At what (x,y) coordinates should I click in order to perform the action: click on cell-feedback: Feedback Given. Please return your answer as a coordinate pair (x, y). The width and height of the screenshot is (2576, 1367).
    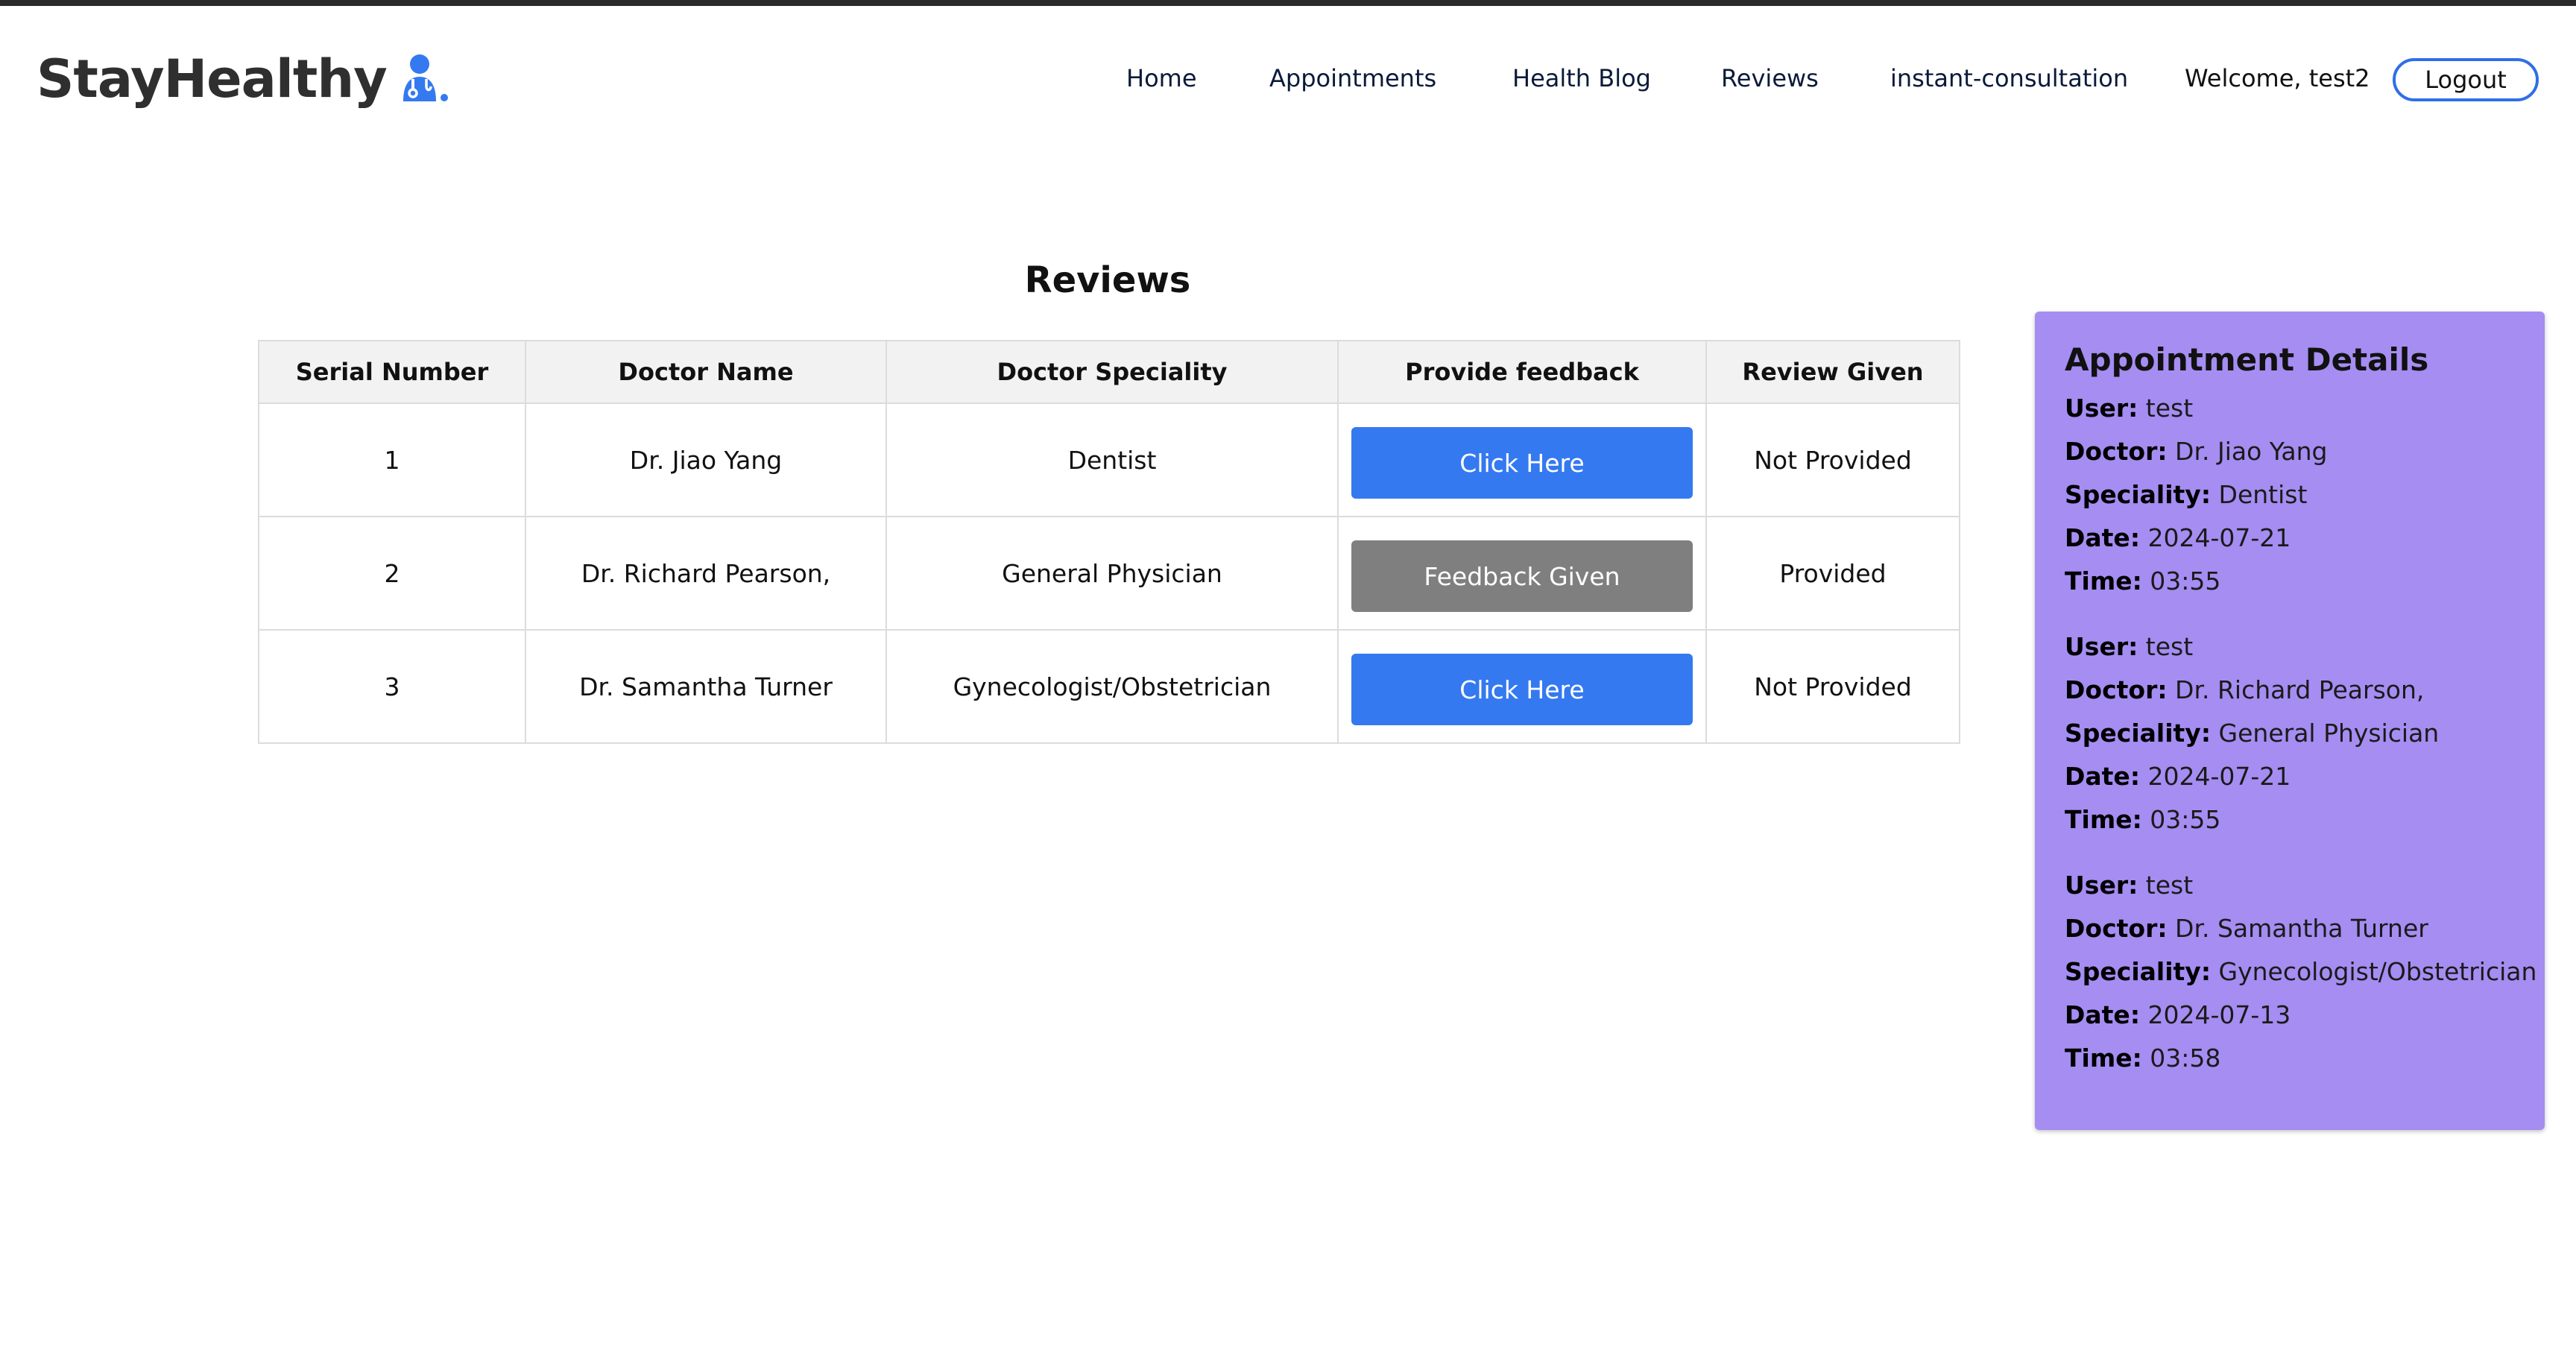
    Looking at the image, I should click on (1522, 573).